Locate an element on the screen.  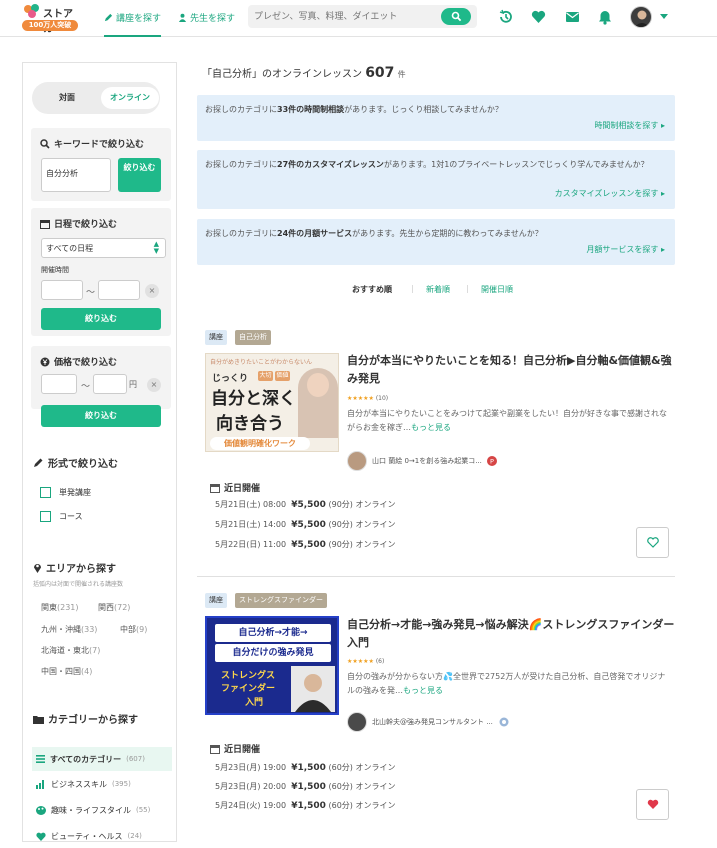
upcoming-label: 近日開催 is located at coordinates (242, 750).